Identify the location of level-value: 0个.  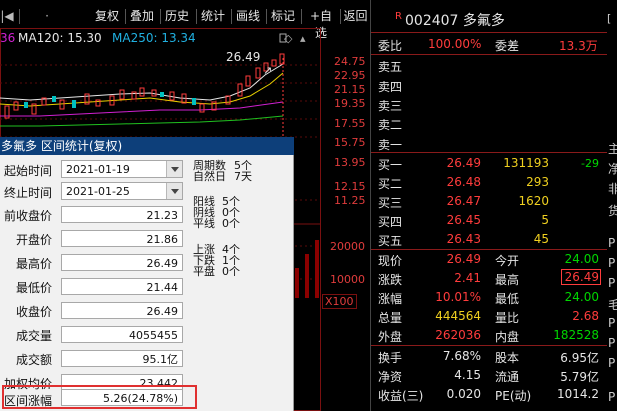
(231, 271).